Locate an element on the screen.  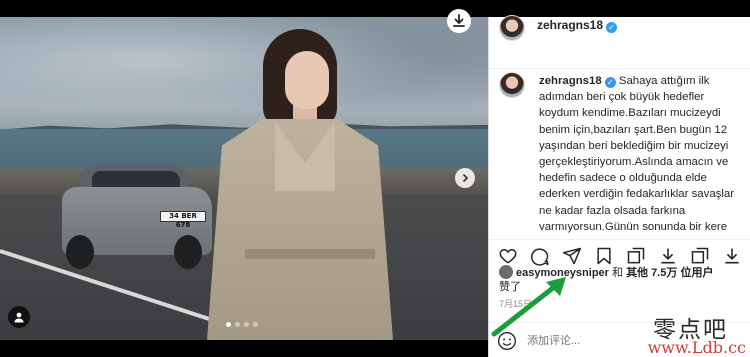
comment-icon is located at coordinates (540, 257).